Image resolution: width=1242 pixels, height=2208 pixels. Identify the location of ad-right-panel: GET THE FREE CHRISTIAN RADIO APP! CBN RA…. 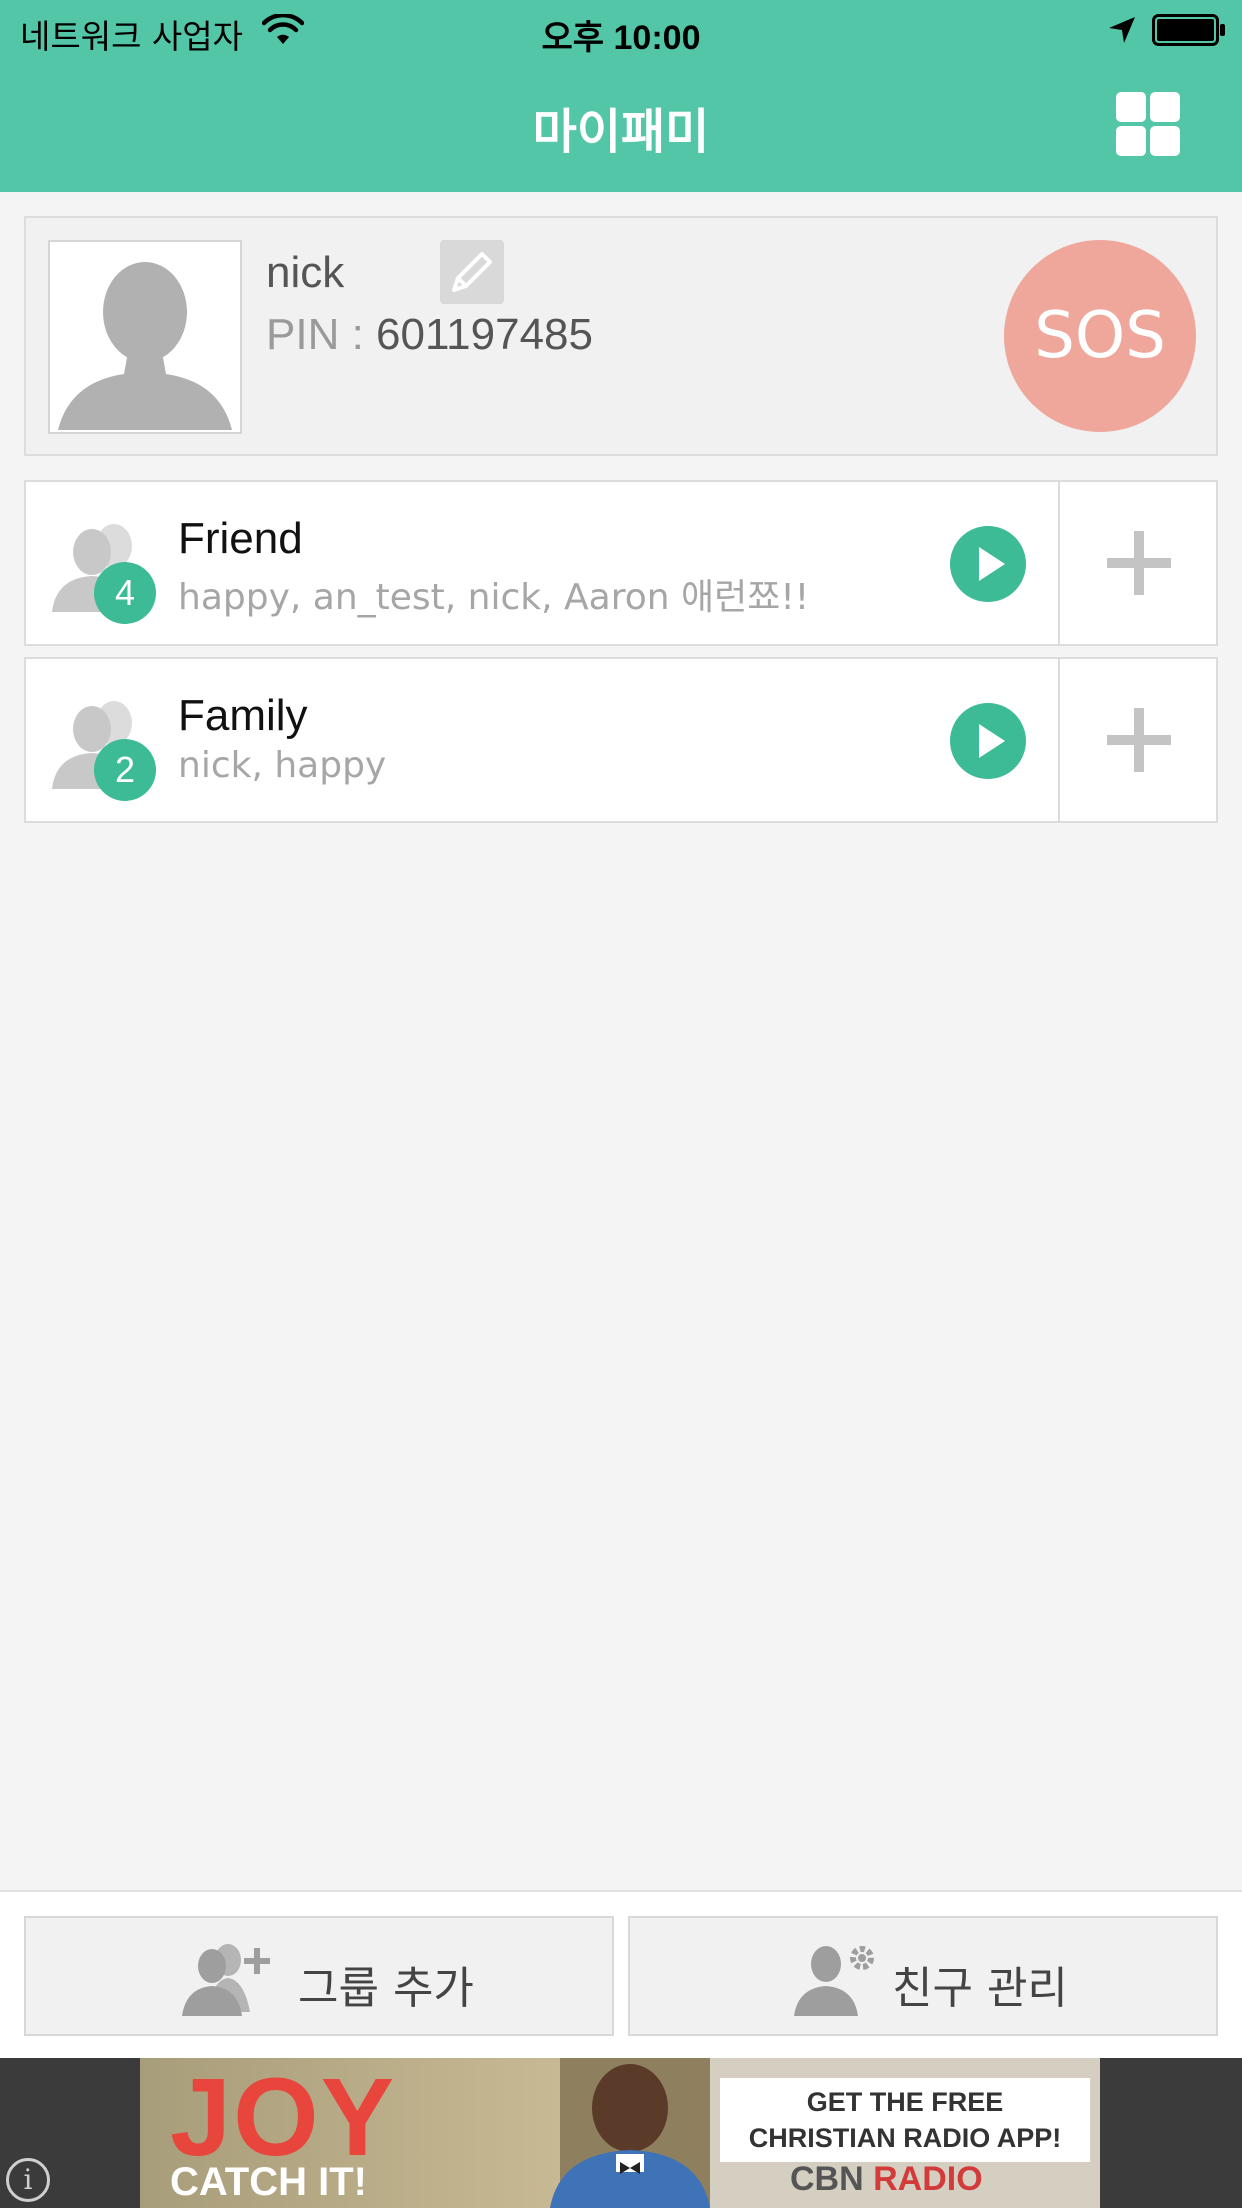
(905, 2133).